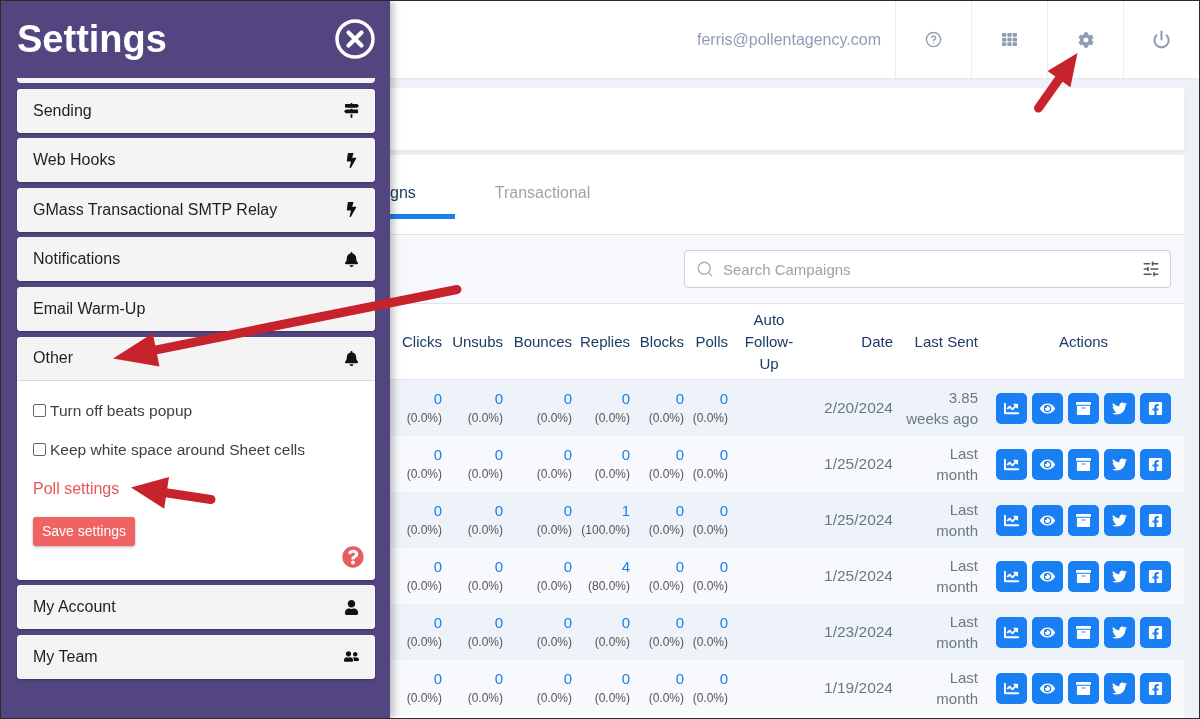 The image size is (1200, 719). I want to click on settings-section: Other, so click(196, 358).